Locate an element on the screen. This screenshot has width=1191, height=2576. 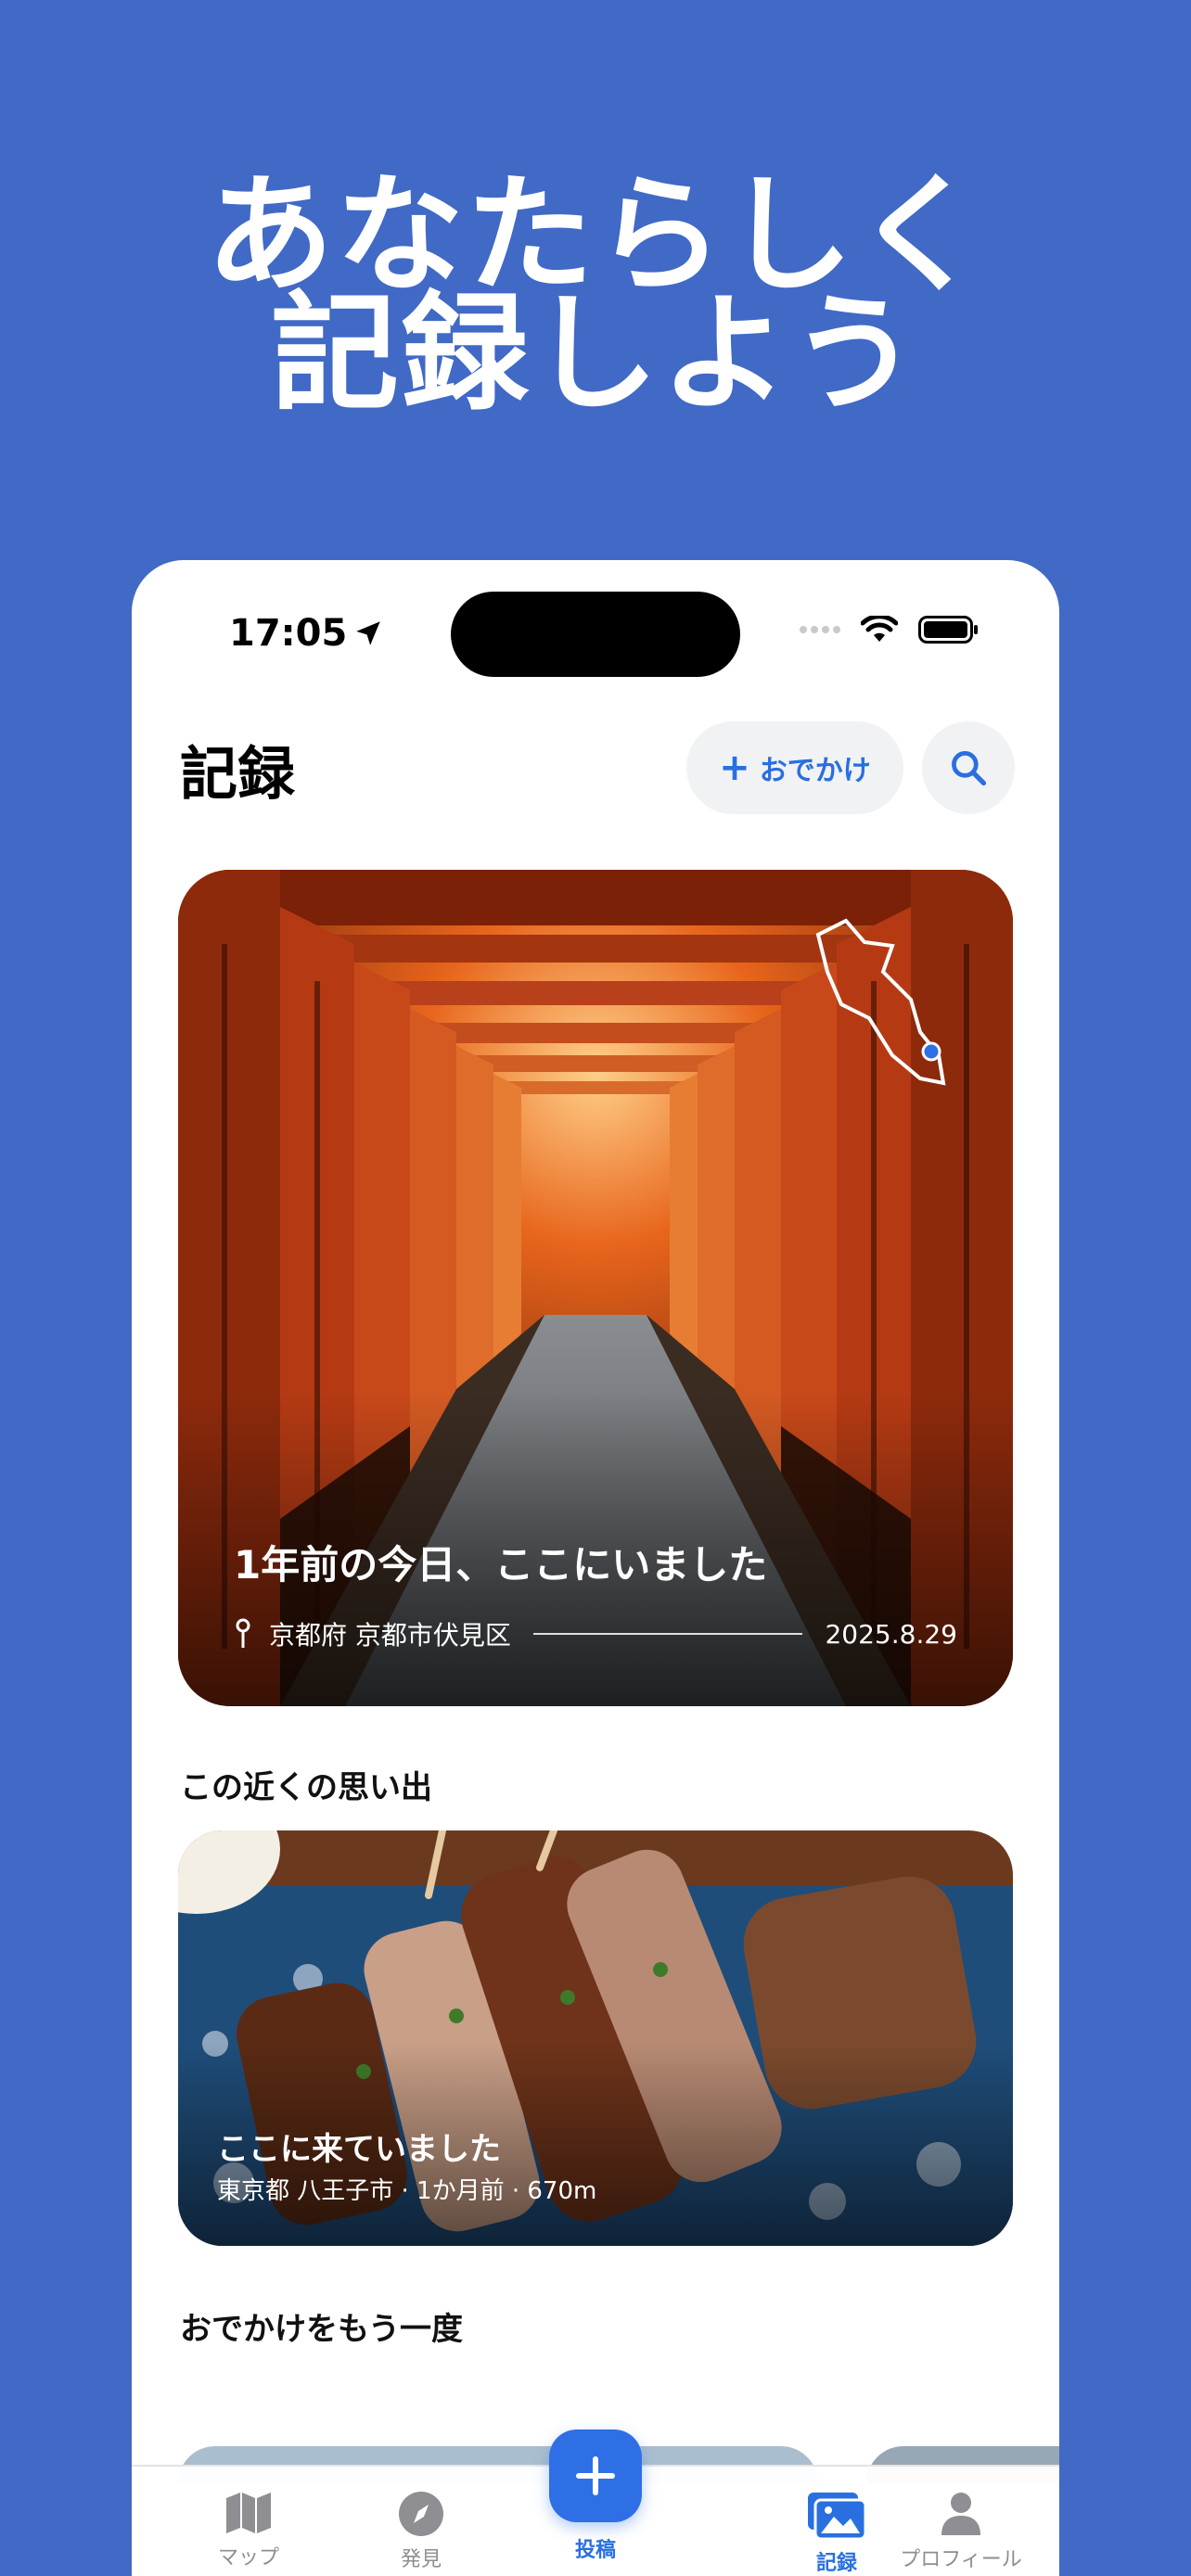
tab-discover-label: 発見 is located at coordinates (421, 2559).